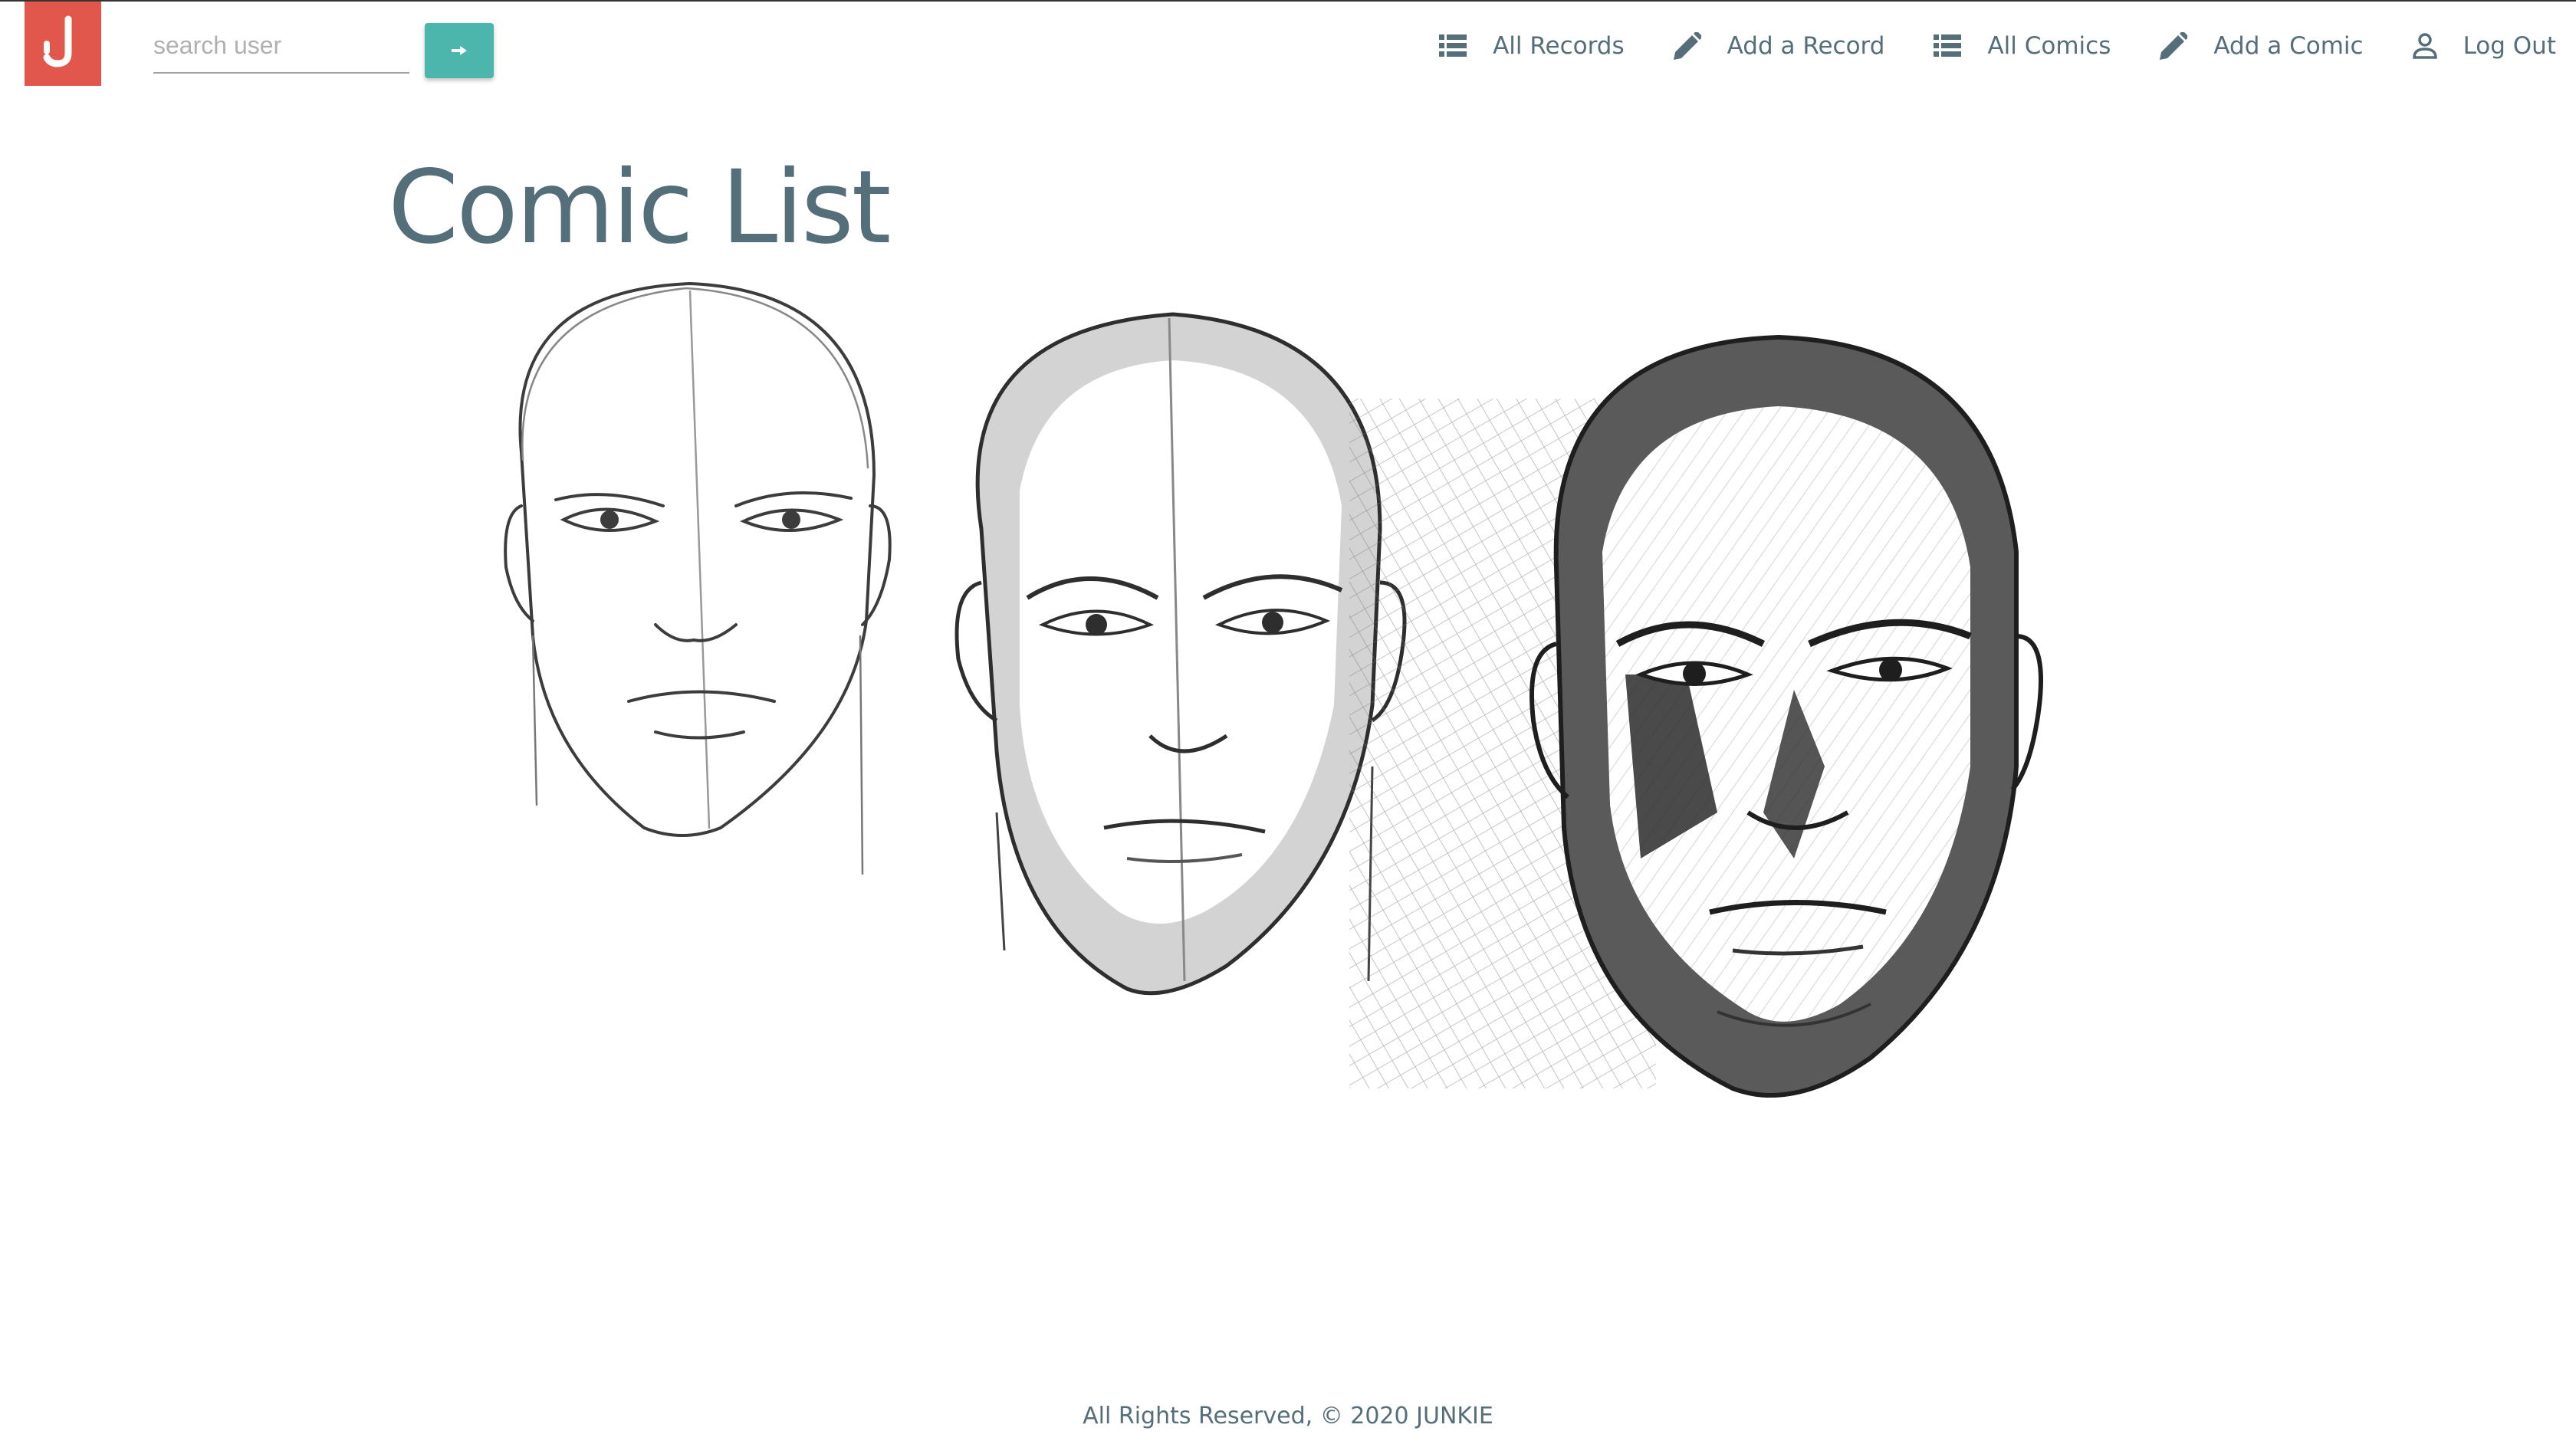 The height and width of the screenshot is (1441, 2576). I want to click on nav-log-out: Log Out, so click(2484, 46).